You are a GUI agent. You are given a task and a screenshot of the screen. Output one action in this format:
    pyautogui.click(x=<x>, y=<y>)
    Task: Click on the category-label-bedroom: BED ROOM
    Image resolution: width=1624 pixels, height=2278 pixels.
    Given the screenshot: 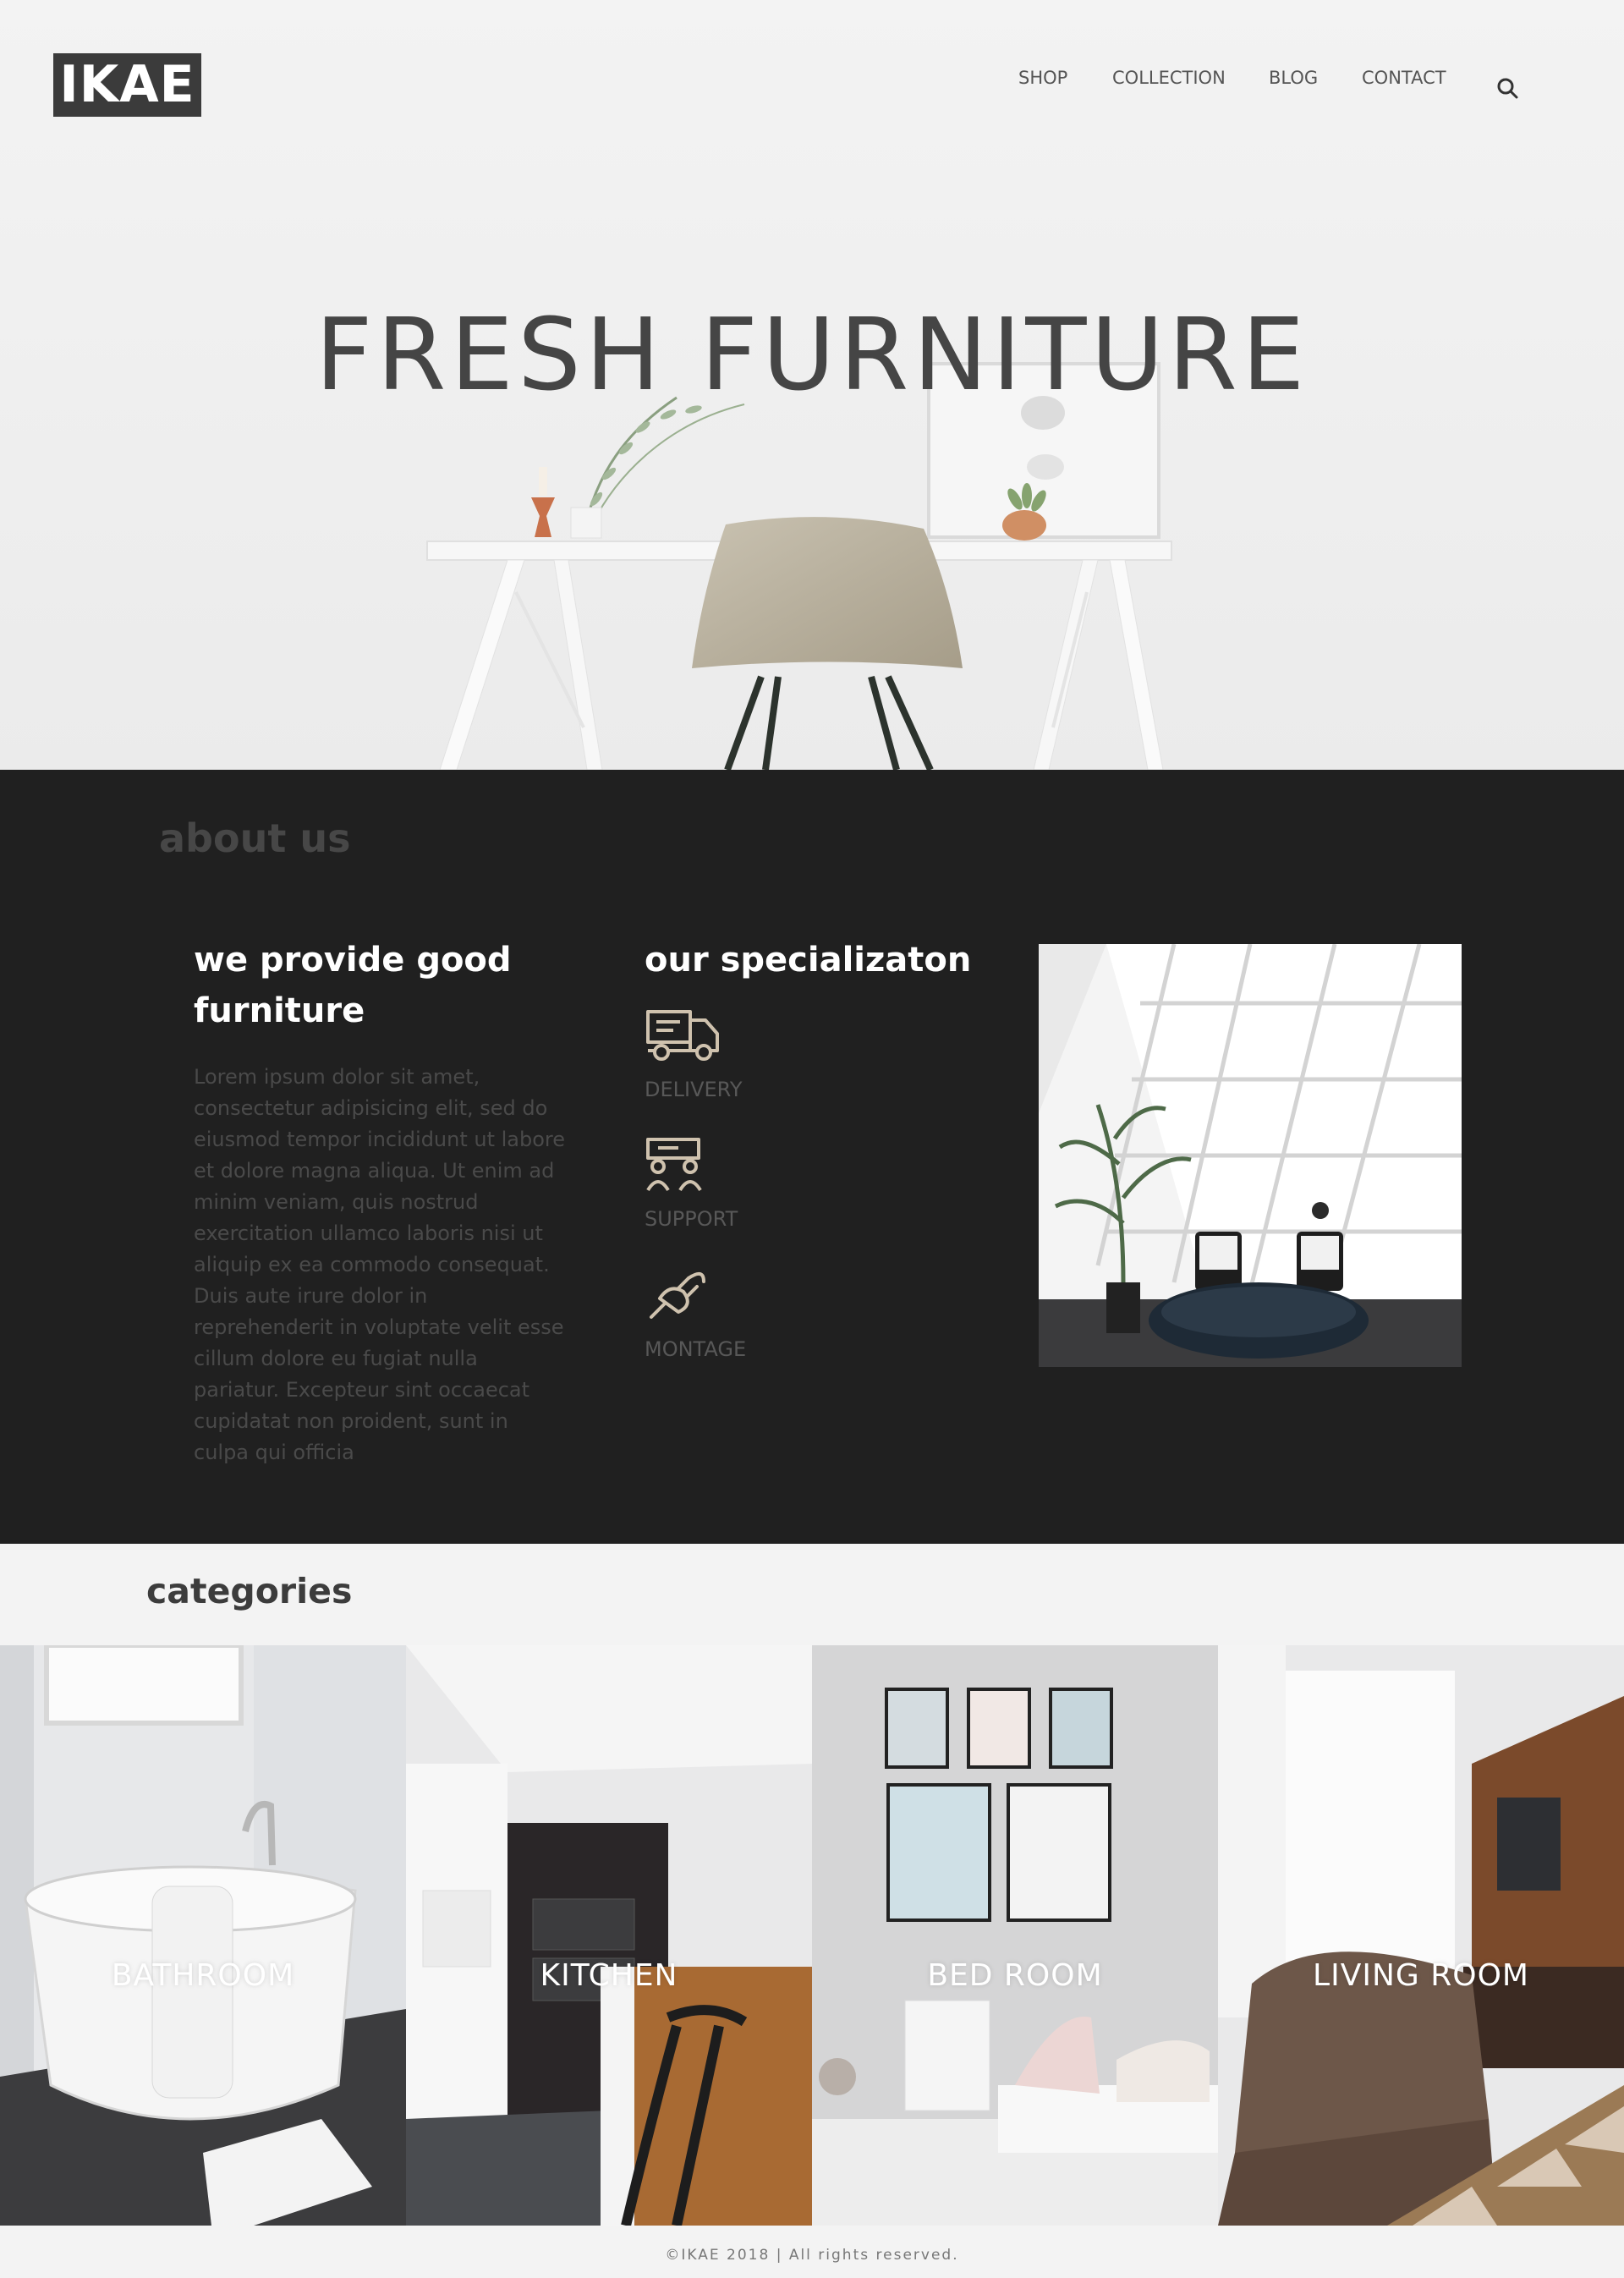 What is the action you would take?
    pyautogui.click(x=1015, y=1976)
    